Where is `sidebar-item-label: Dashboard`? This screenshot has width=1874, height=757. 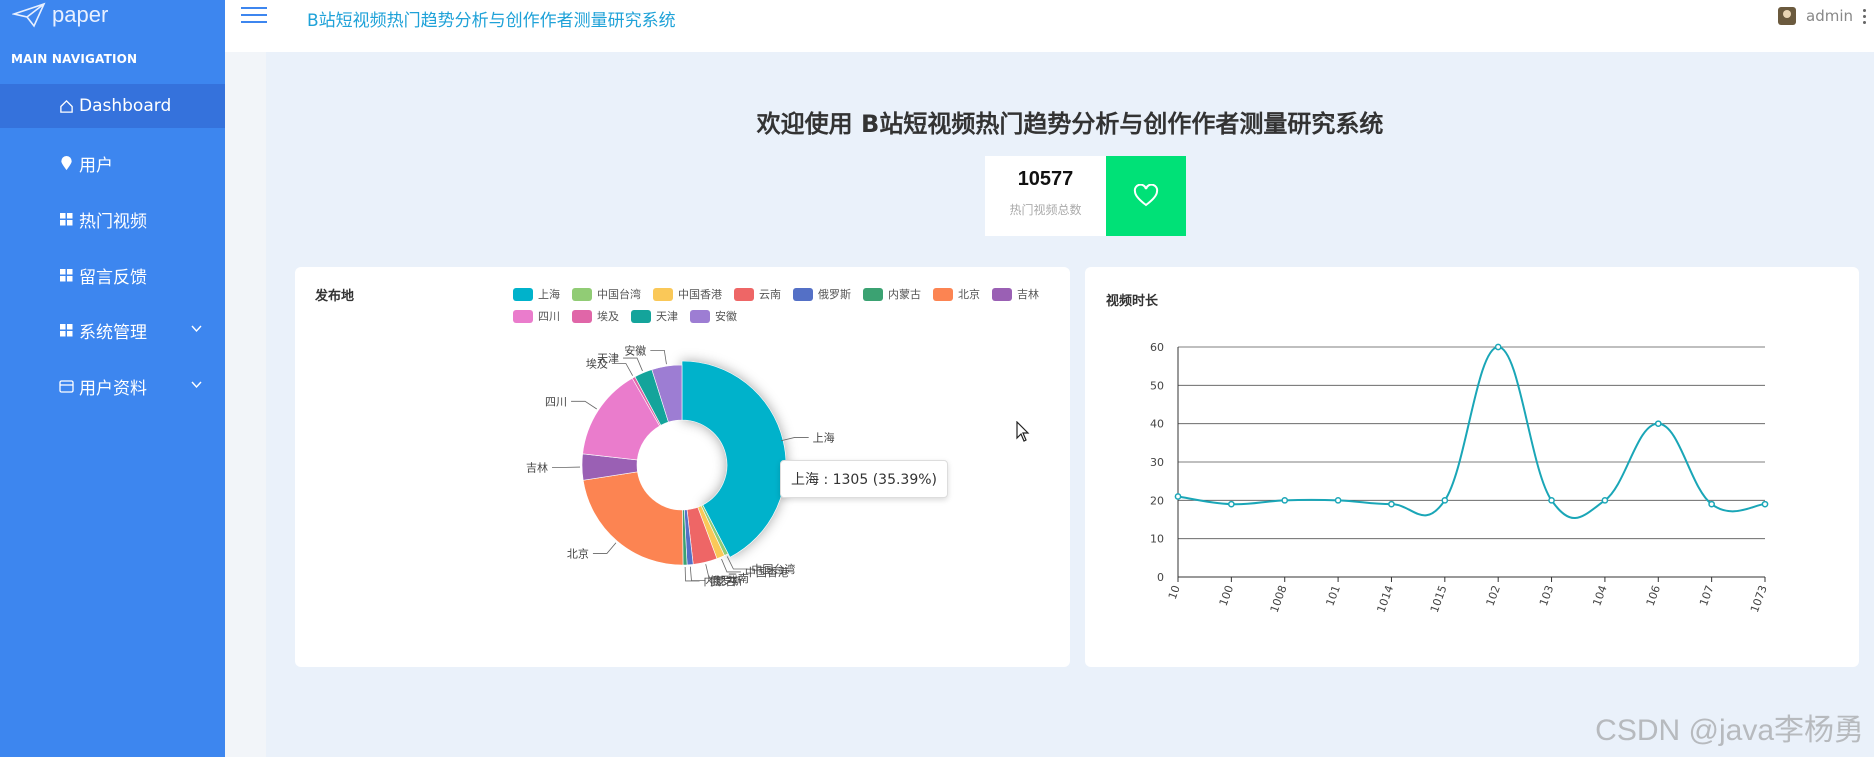
sidebar-item-label: Dashboard is located at coordinates (125, 106).